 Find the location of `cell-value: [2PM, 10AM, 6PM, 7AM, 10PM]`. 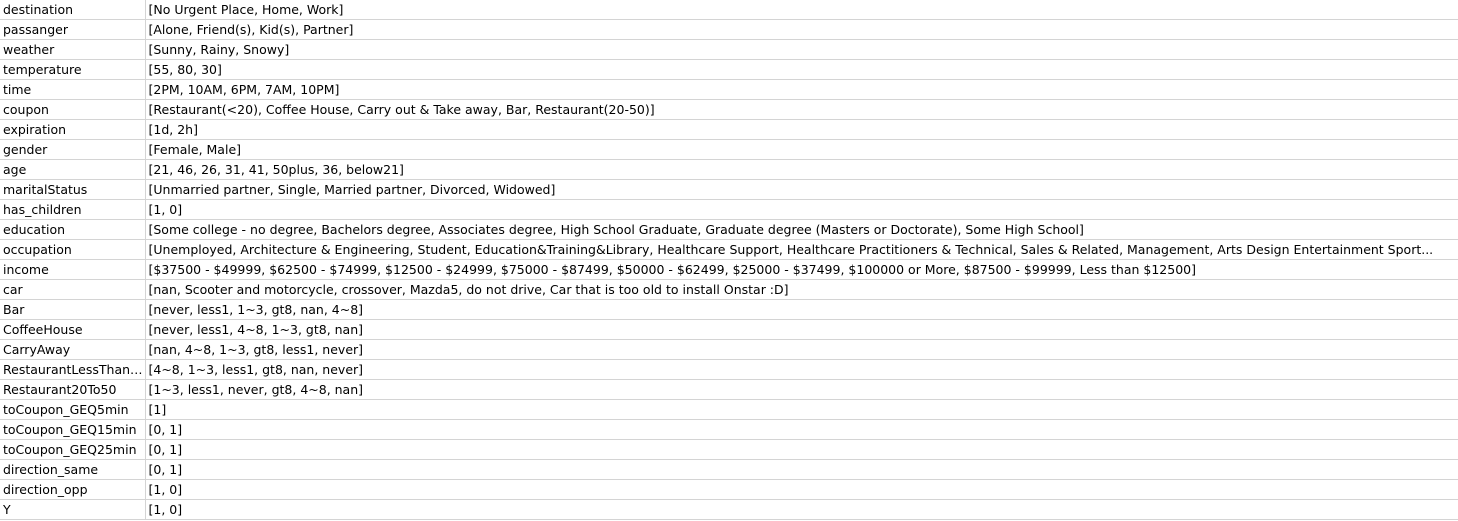

cell-value: [2PM, 10AM, 6PM, 7AM, 10PM] is located at coordinates (801, 89).